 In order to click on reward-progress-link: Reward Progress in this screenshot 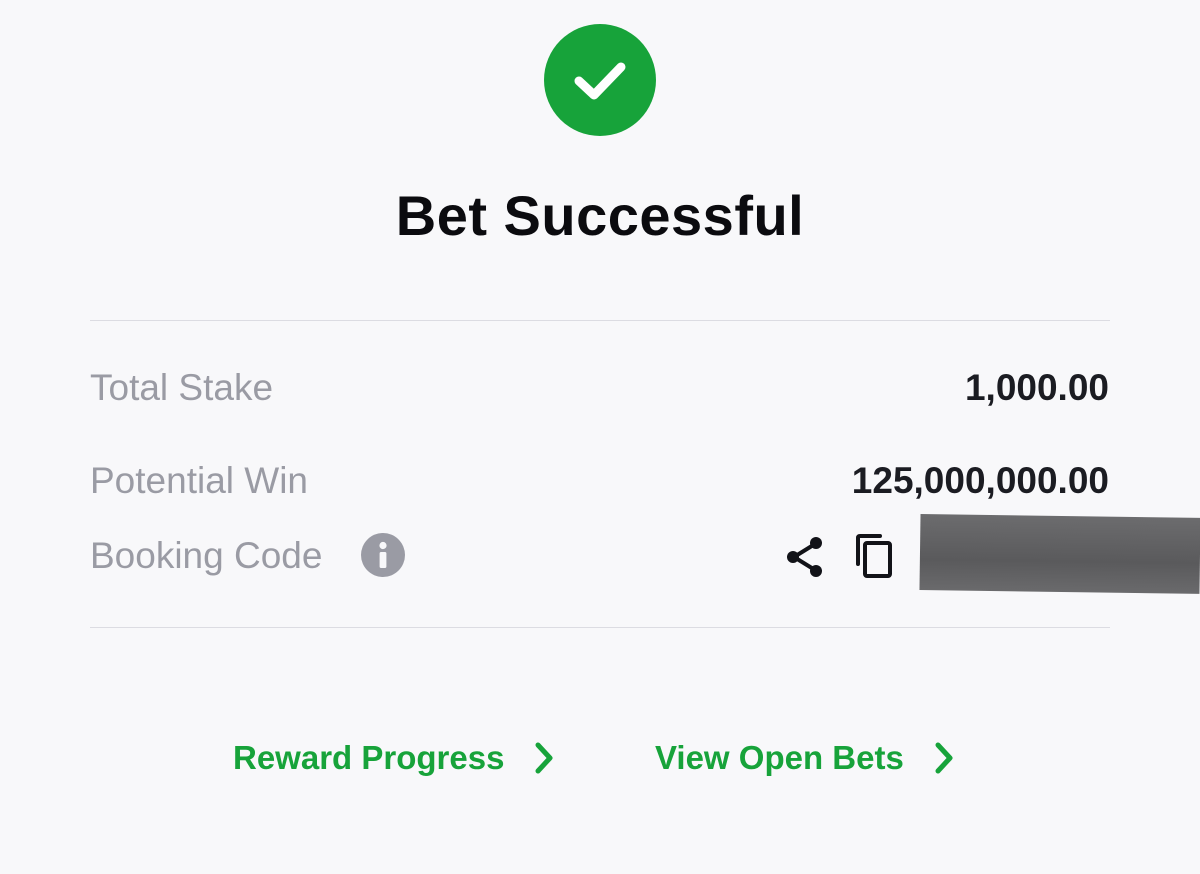, I will do `click(394, 758)`.